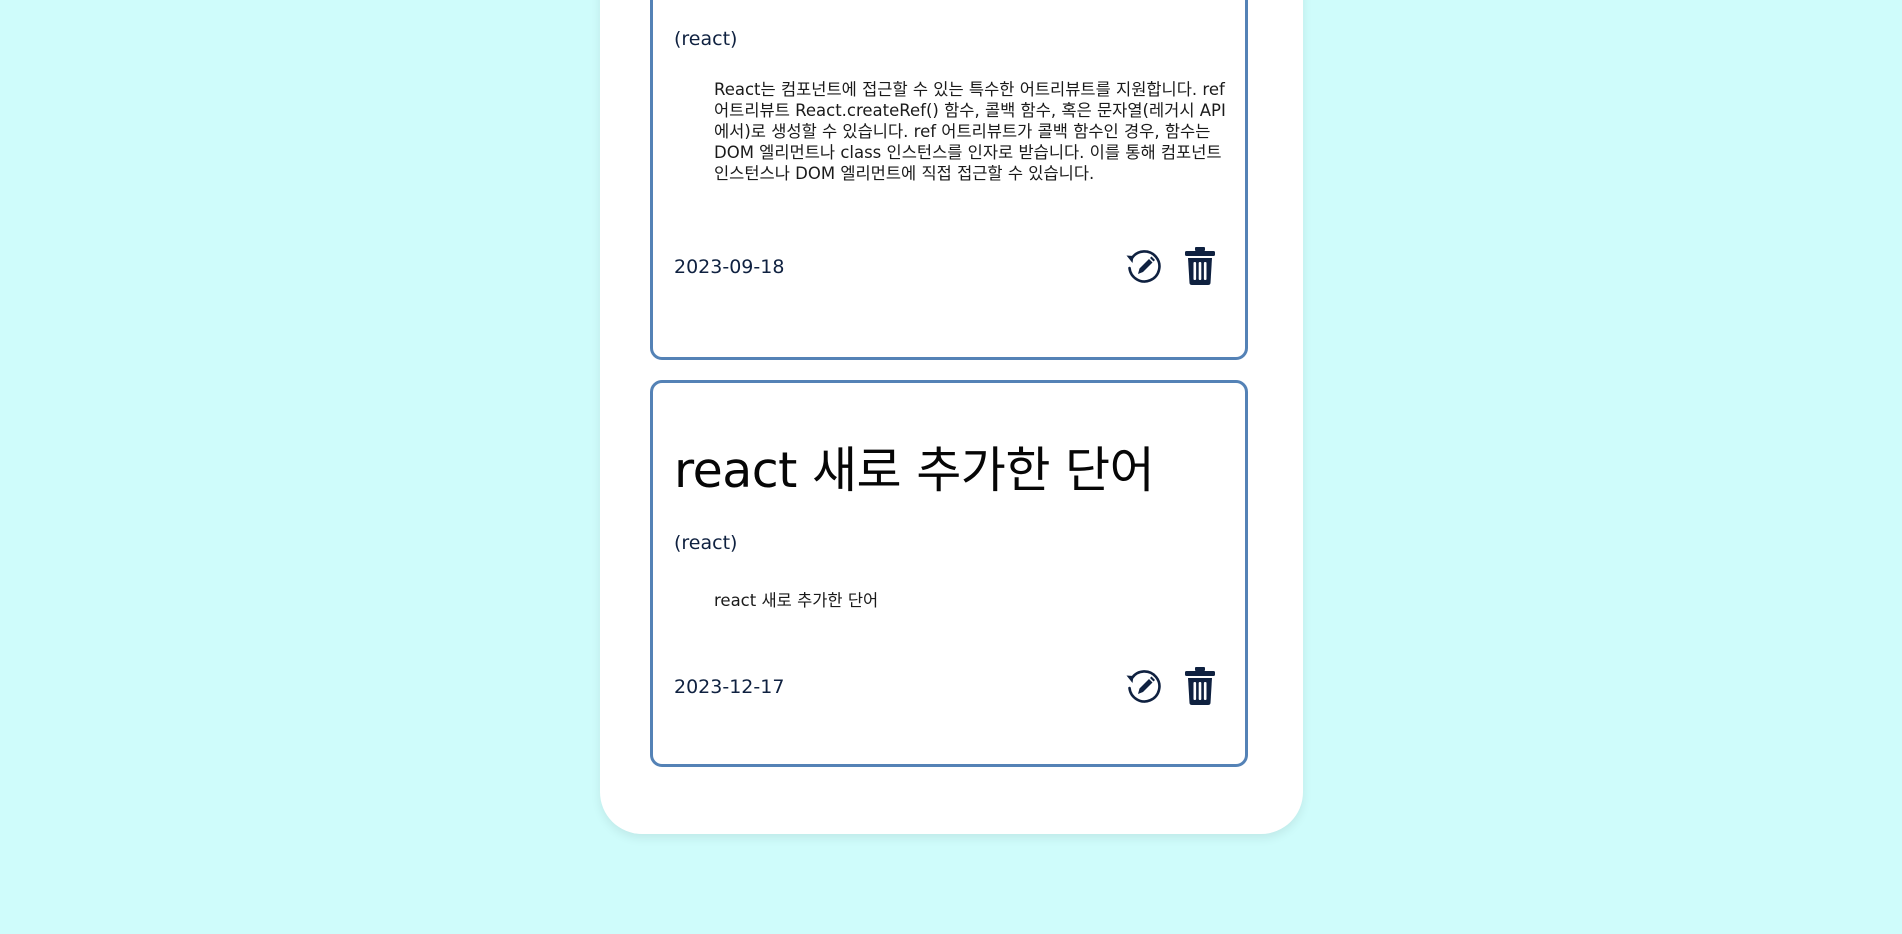 The image size is (1902, 934). Describe the element at coordinates (796, 600) in the screenshot. I see `word-description: react 새로 추가한 단어` at that location.